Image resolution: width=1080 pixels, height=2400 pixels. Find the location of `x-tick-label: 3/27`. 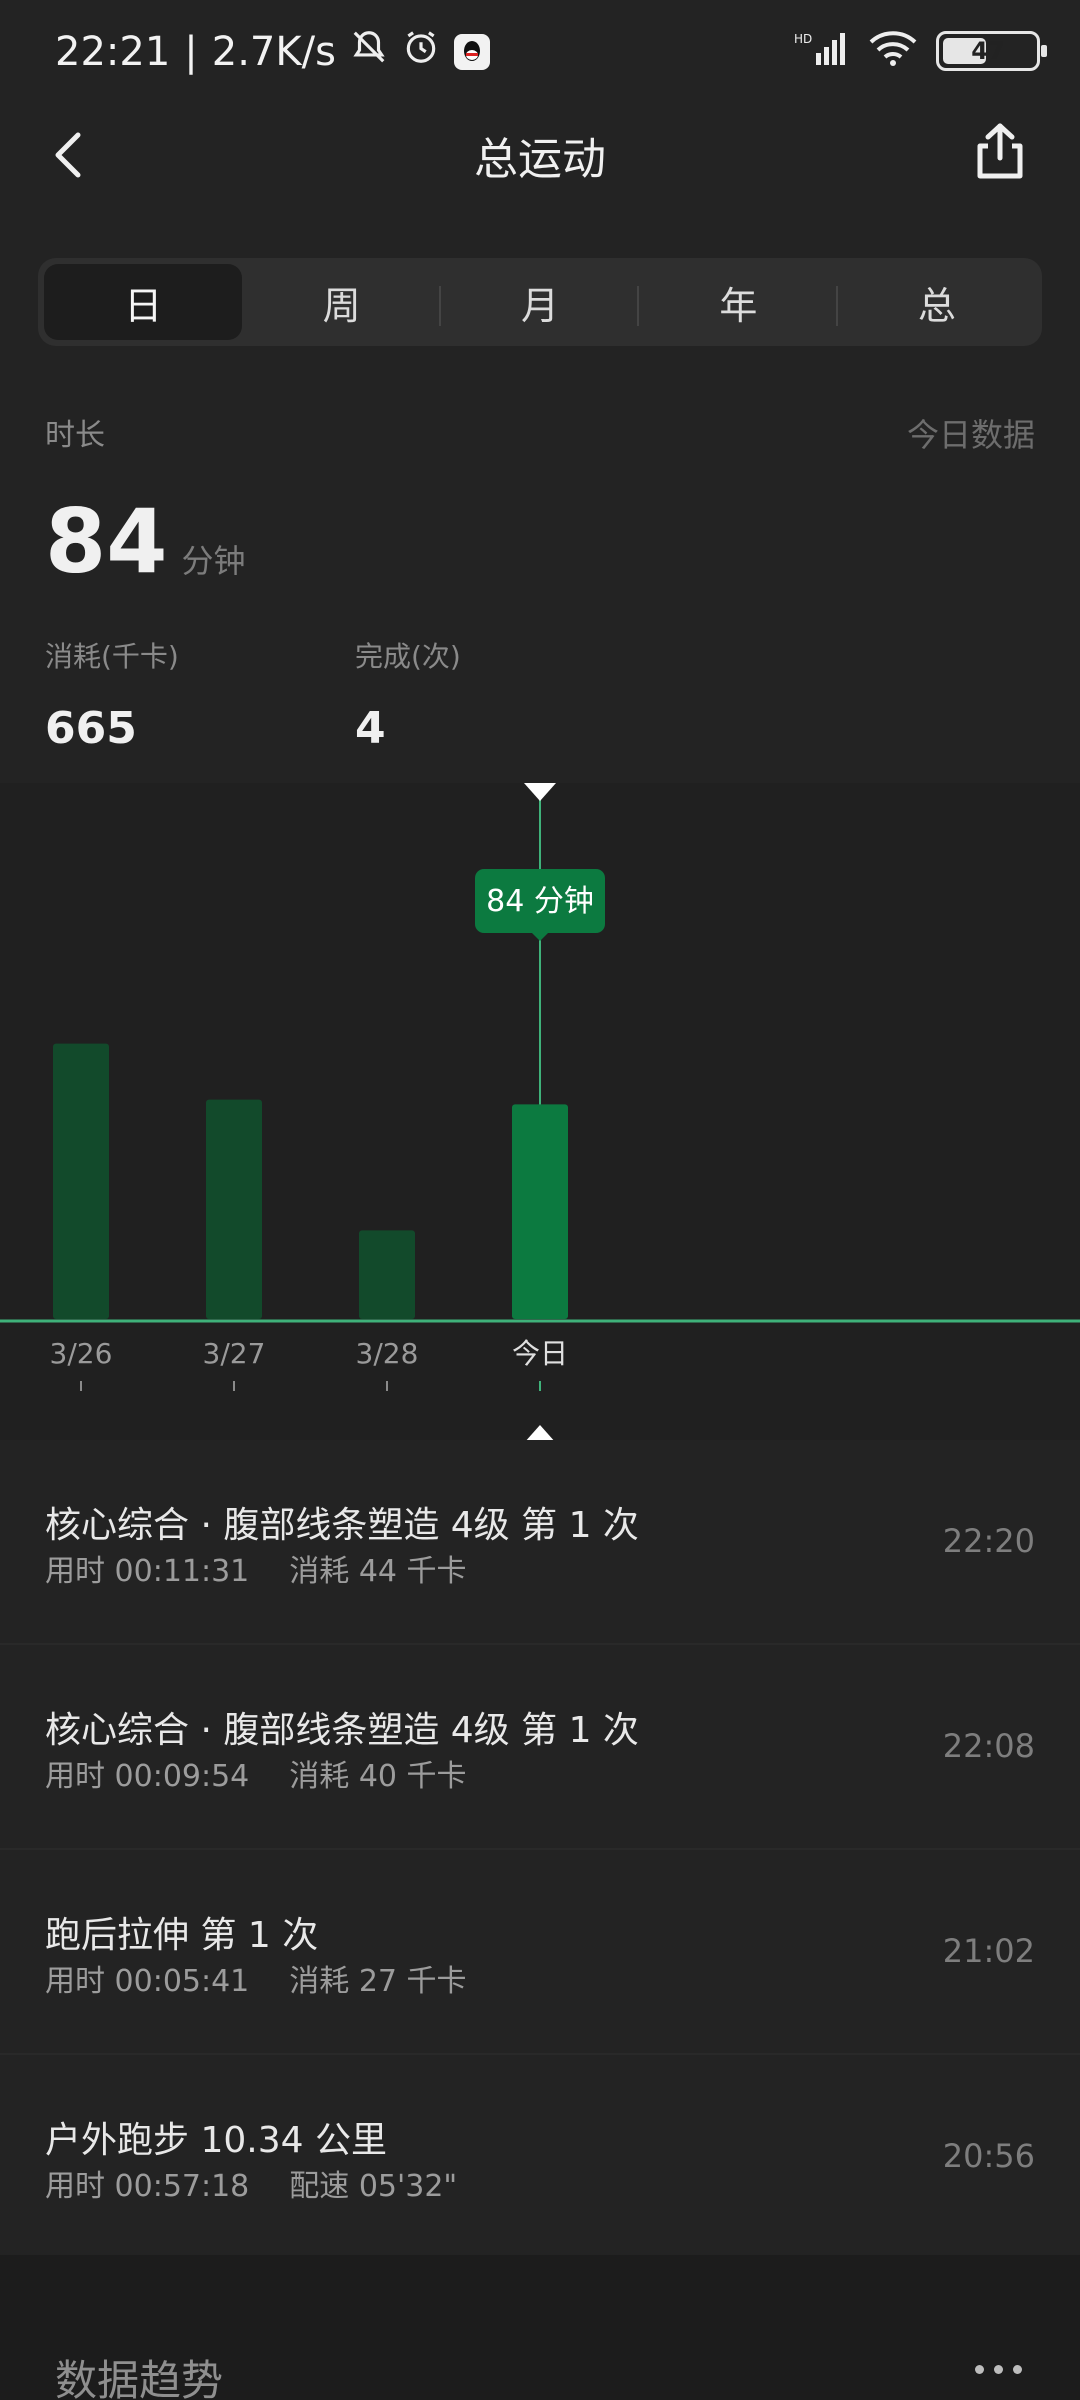

x-tick-label: 3/27 is located at coordinates (234, 1353).